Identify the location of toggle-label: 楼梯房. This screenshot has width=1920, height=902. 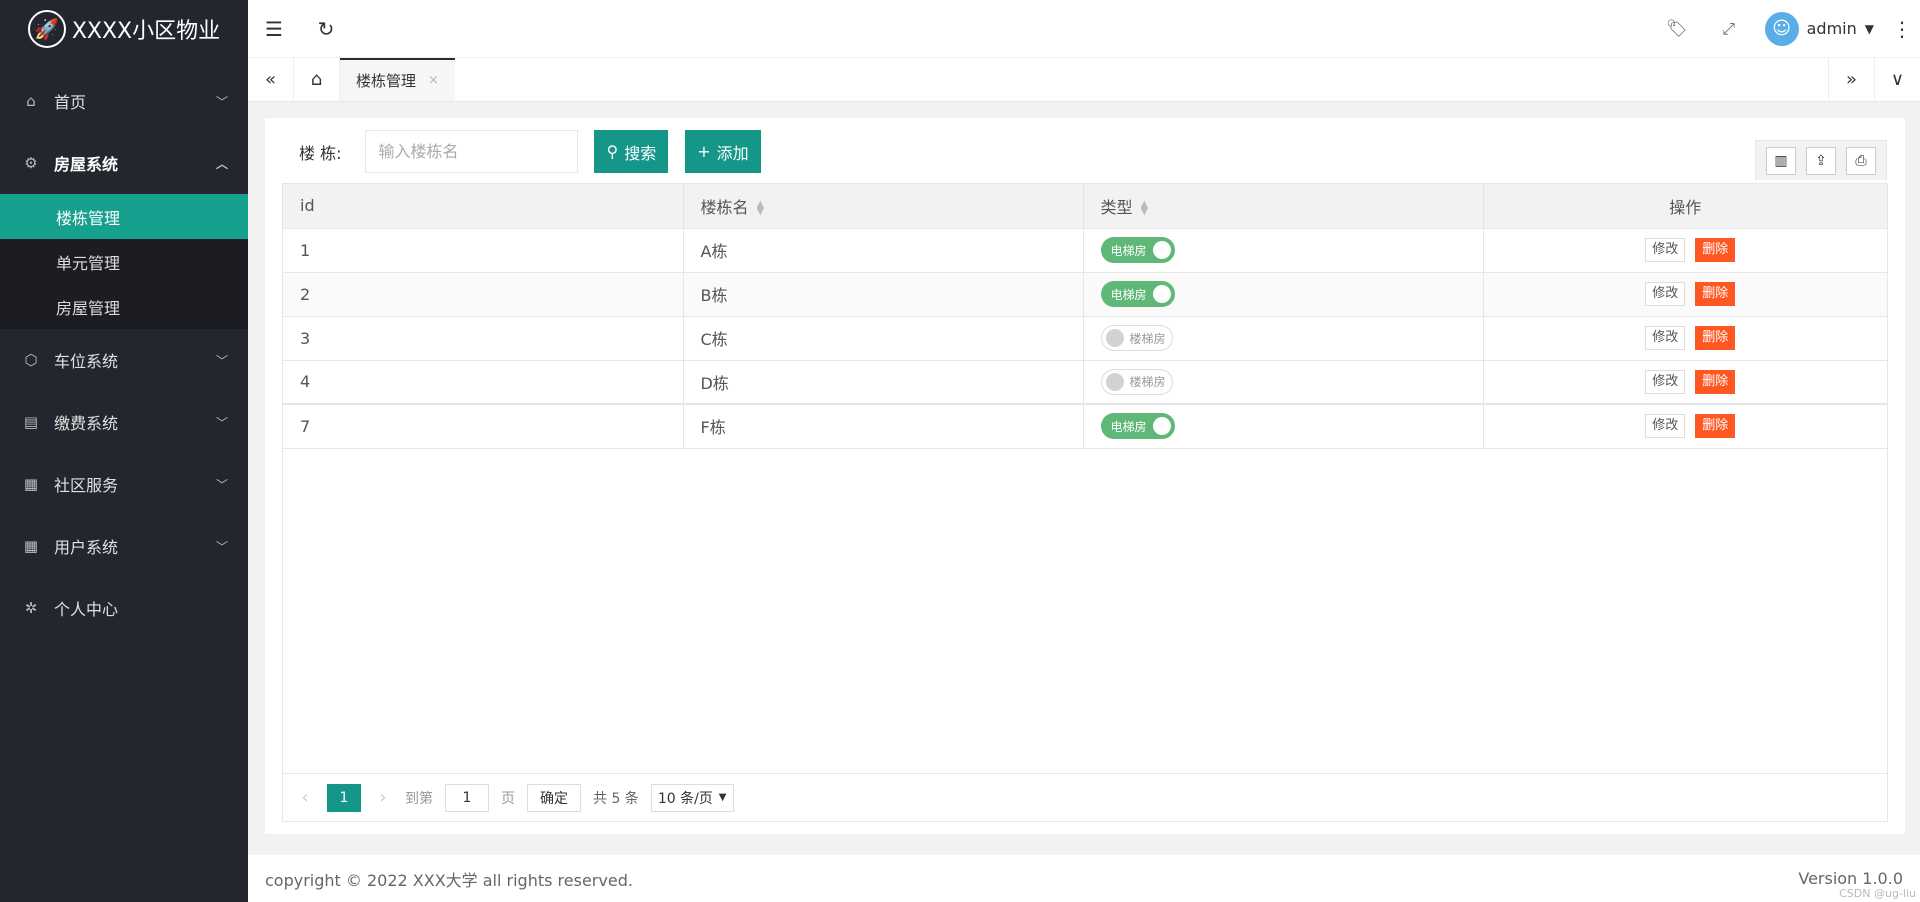
(1147, 382).